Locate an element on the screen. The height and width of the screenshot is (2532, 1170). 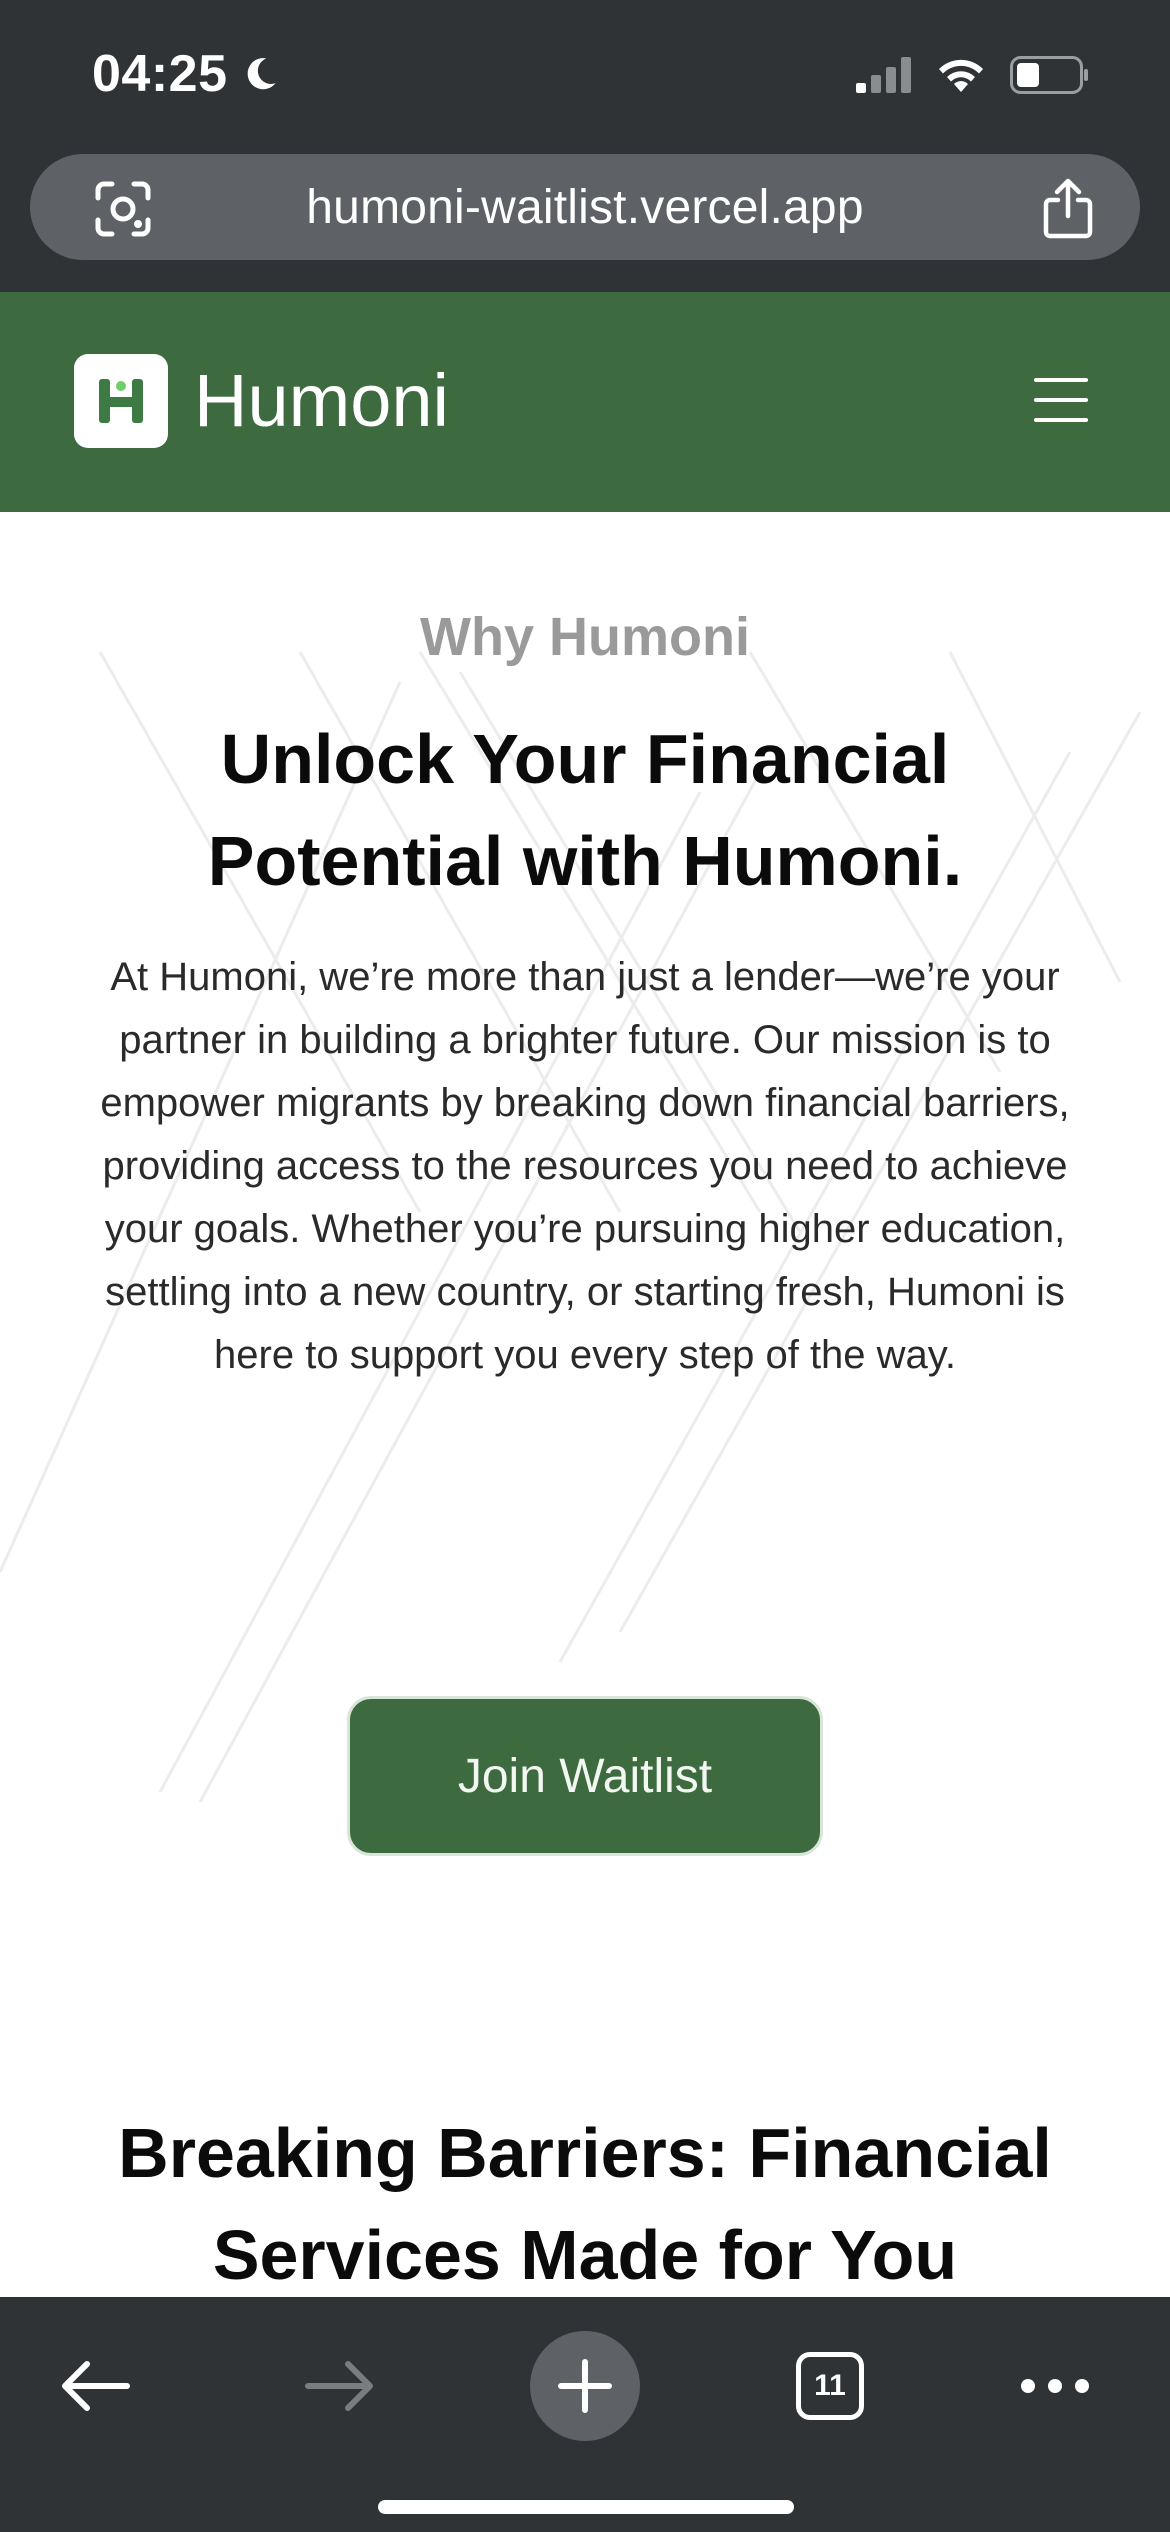
forward-arrow-icon is located at coordinates (339, 2386).